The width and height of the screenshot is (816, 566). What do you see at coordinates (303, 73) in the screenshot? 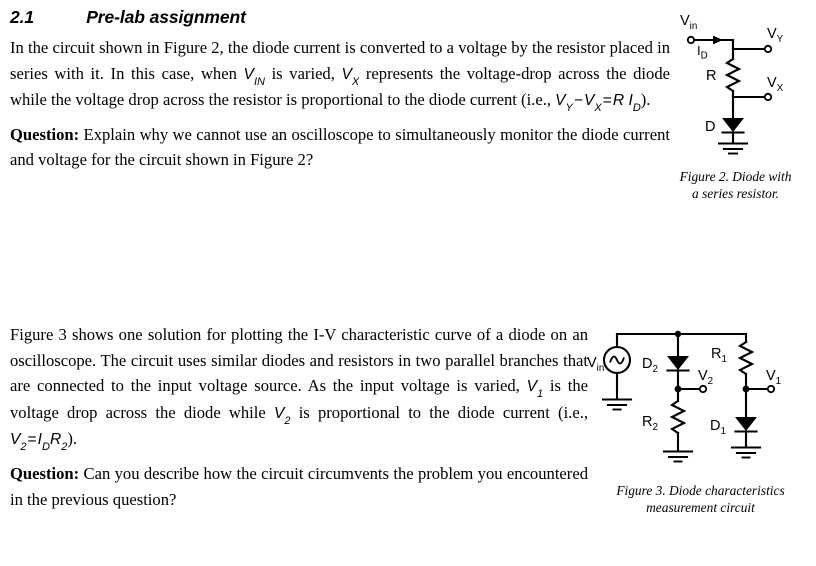
I see `paragraph-1-text-2: is varied,` at bounding box center [303, 73].